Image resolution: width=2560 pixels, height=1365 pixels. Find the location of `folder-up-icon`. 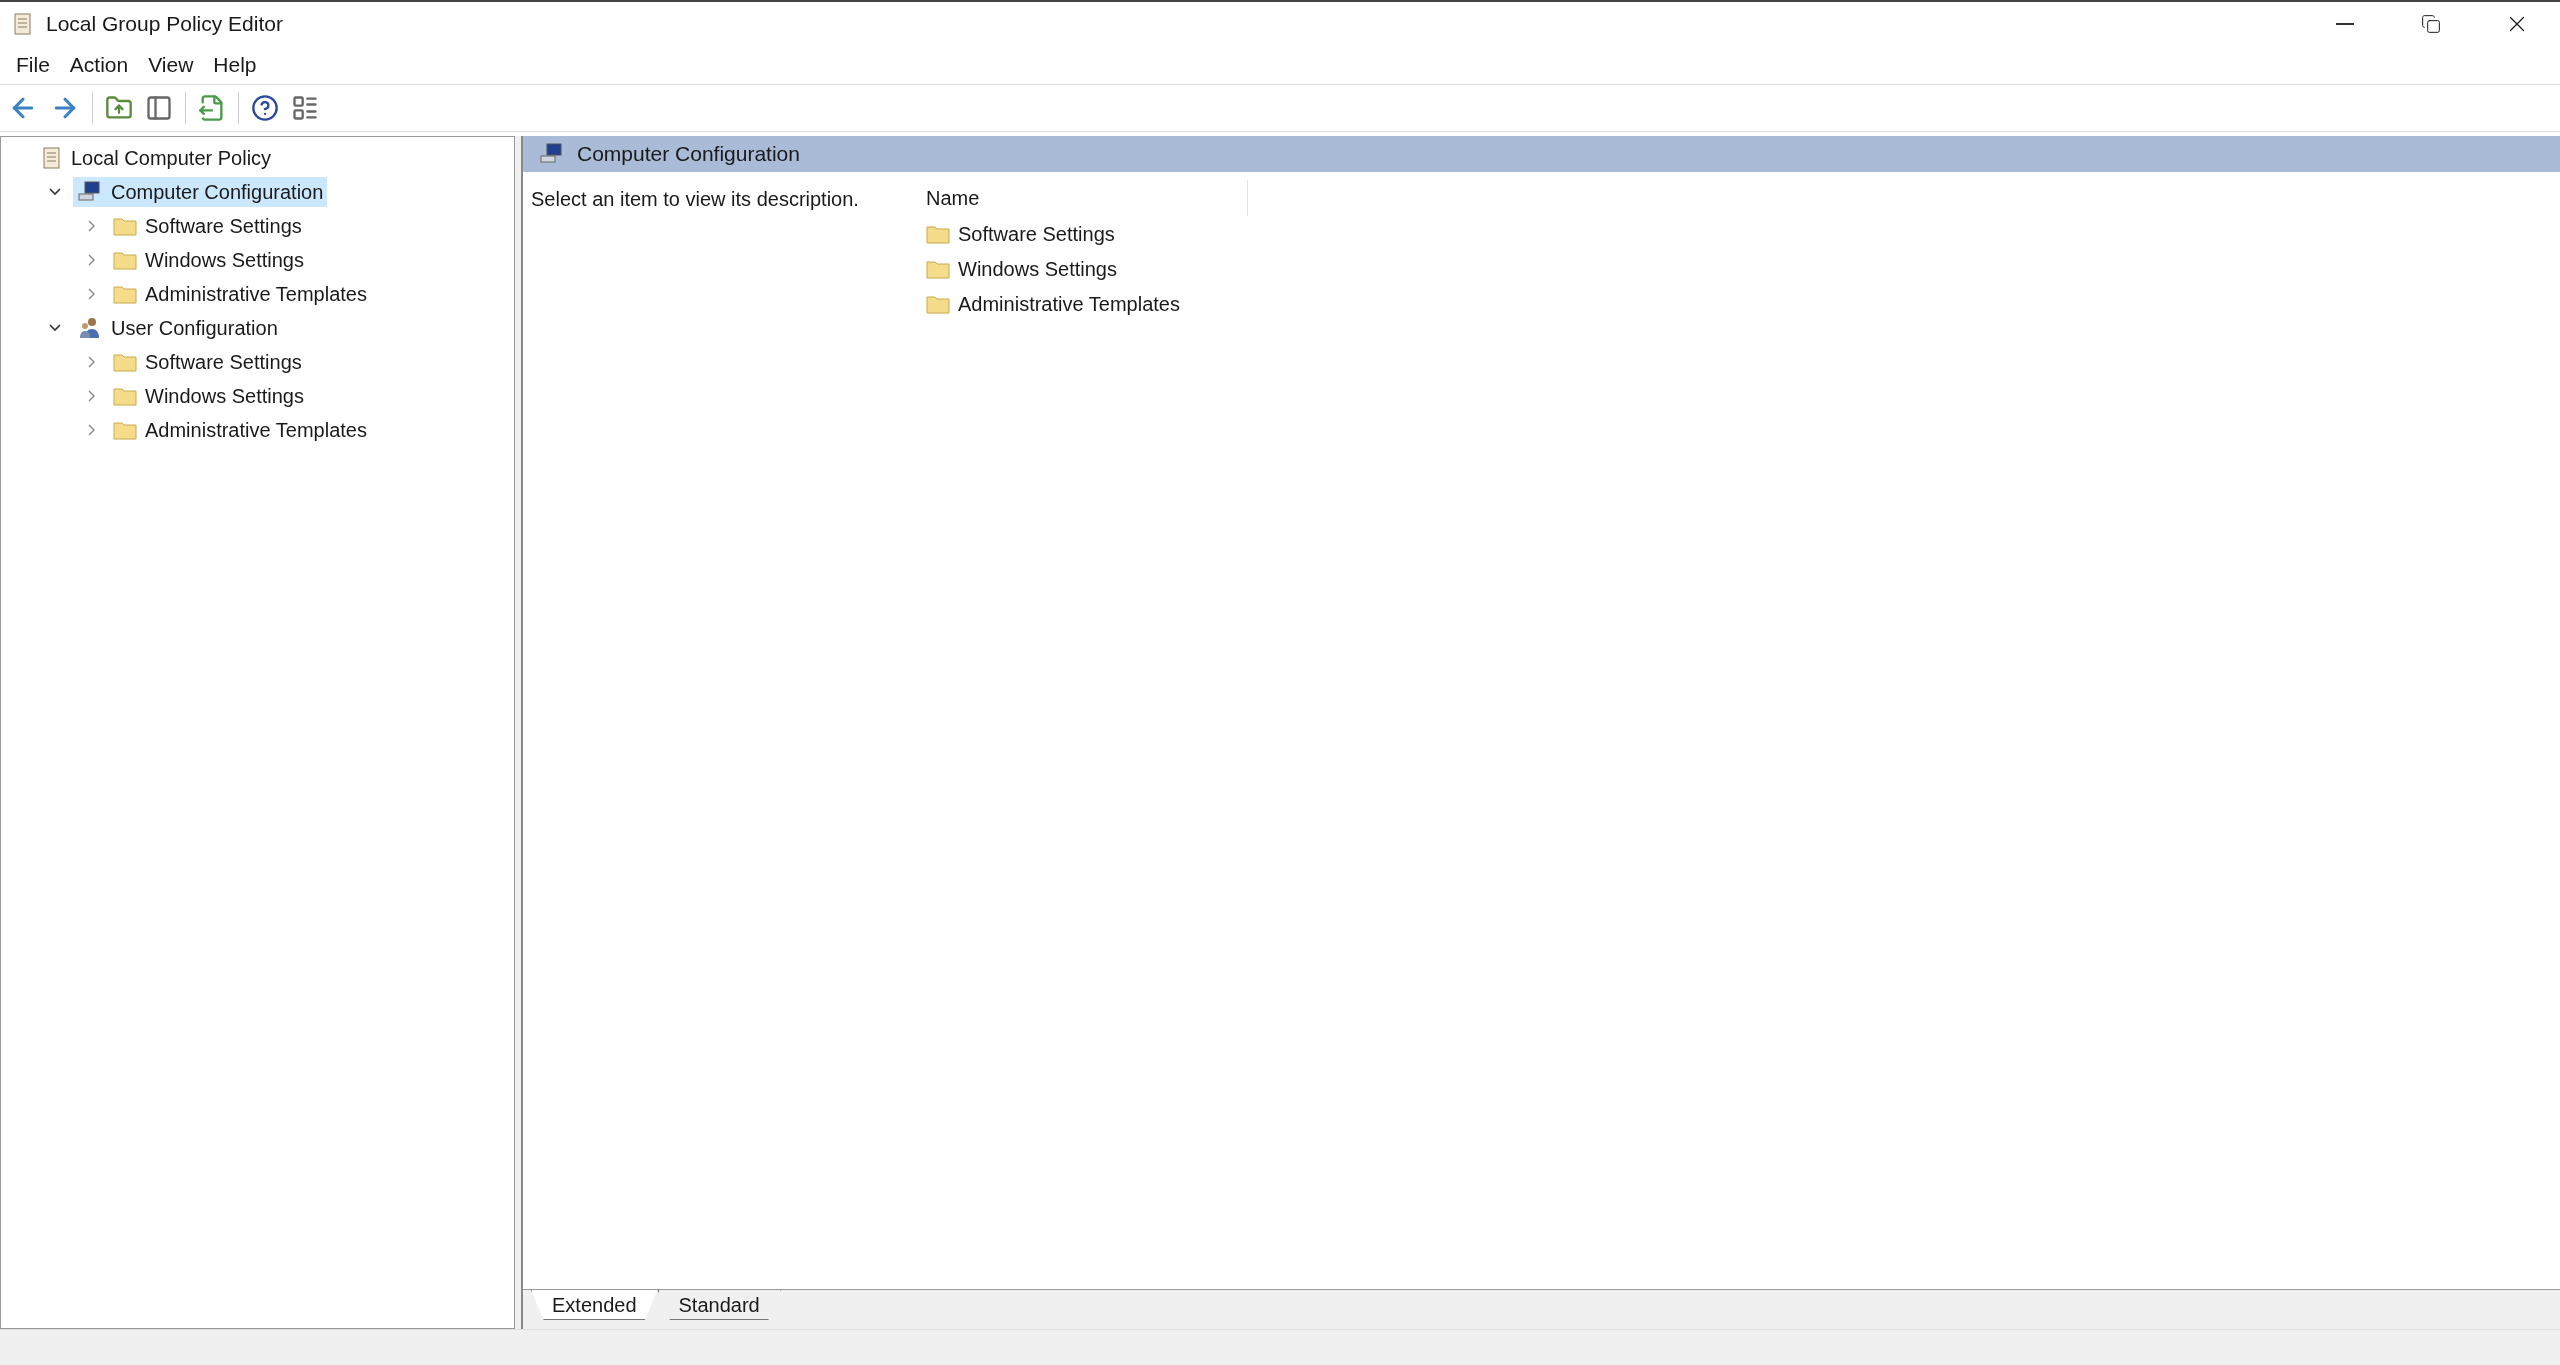

folder-up-icon is located at coordinates (119, 108).